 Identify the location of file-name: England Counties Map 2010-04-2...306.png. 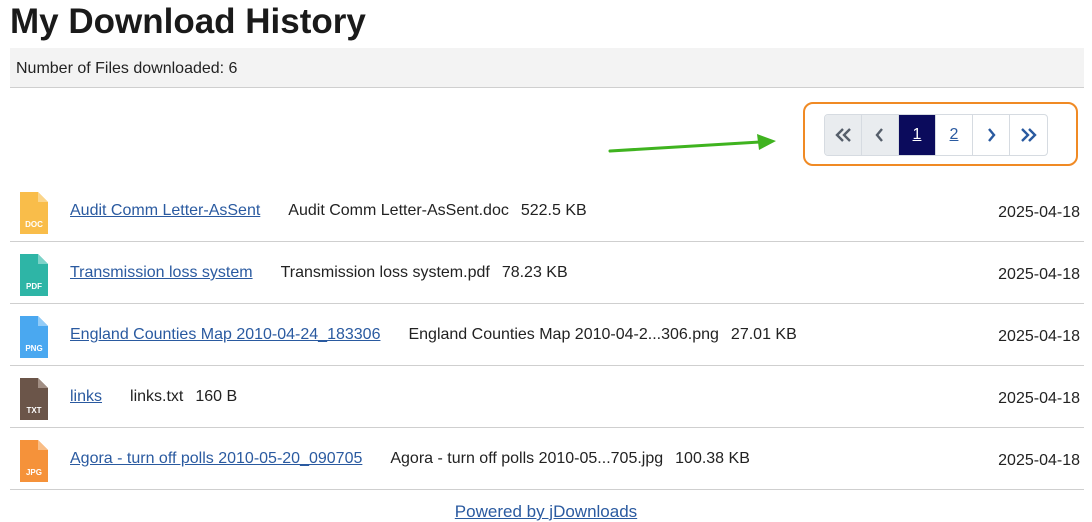
(563, 334).